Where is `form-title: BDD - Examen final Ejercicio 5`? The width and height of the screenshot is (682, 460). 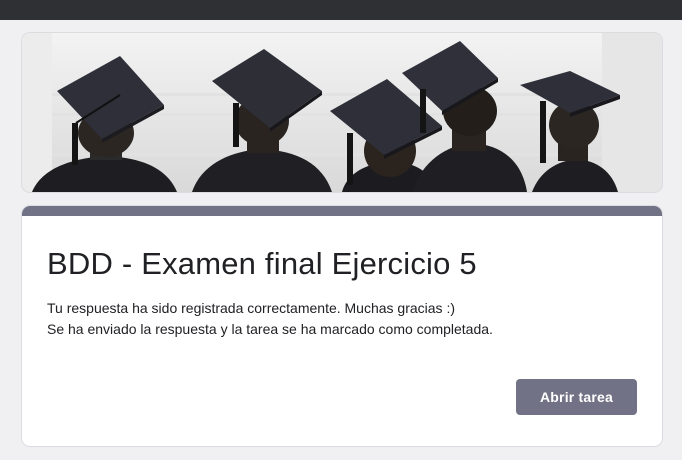 form-title: BDD - Examen final Ejercicio 5 is located at coordinates (262, 263).